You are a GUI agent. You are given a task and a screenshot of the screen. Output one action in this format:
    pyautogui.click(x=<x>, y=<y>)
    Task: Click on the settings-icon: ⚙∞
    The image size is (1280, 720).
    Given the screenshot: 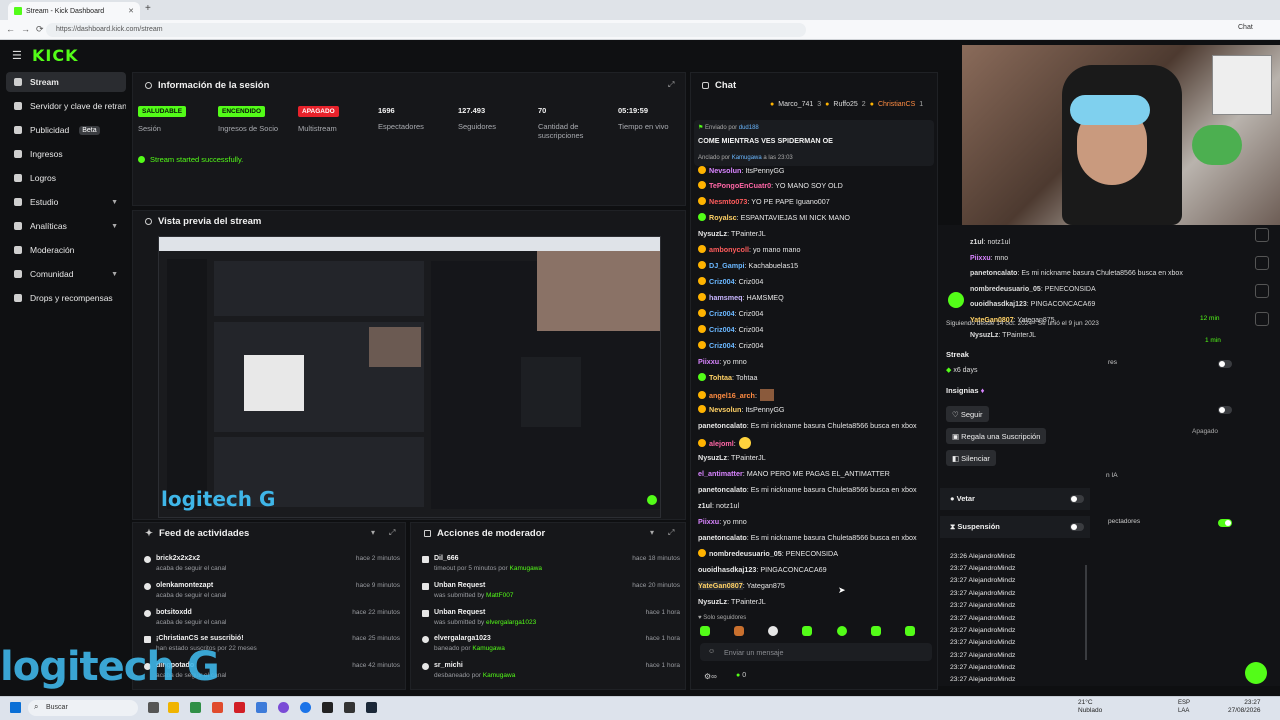 What is the action you would take?
    pyautogui.click(x=710, y=676)
    